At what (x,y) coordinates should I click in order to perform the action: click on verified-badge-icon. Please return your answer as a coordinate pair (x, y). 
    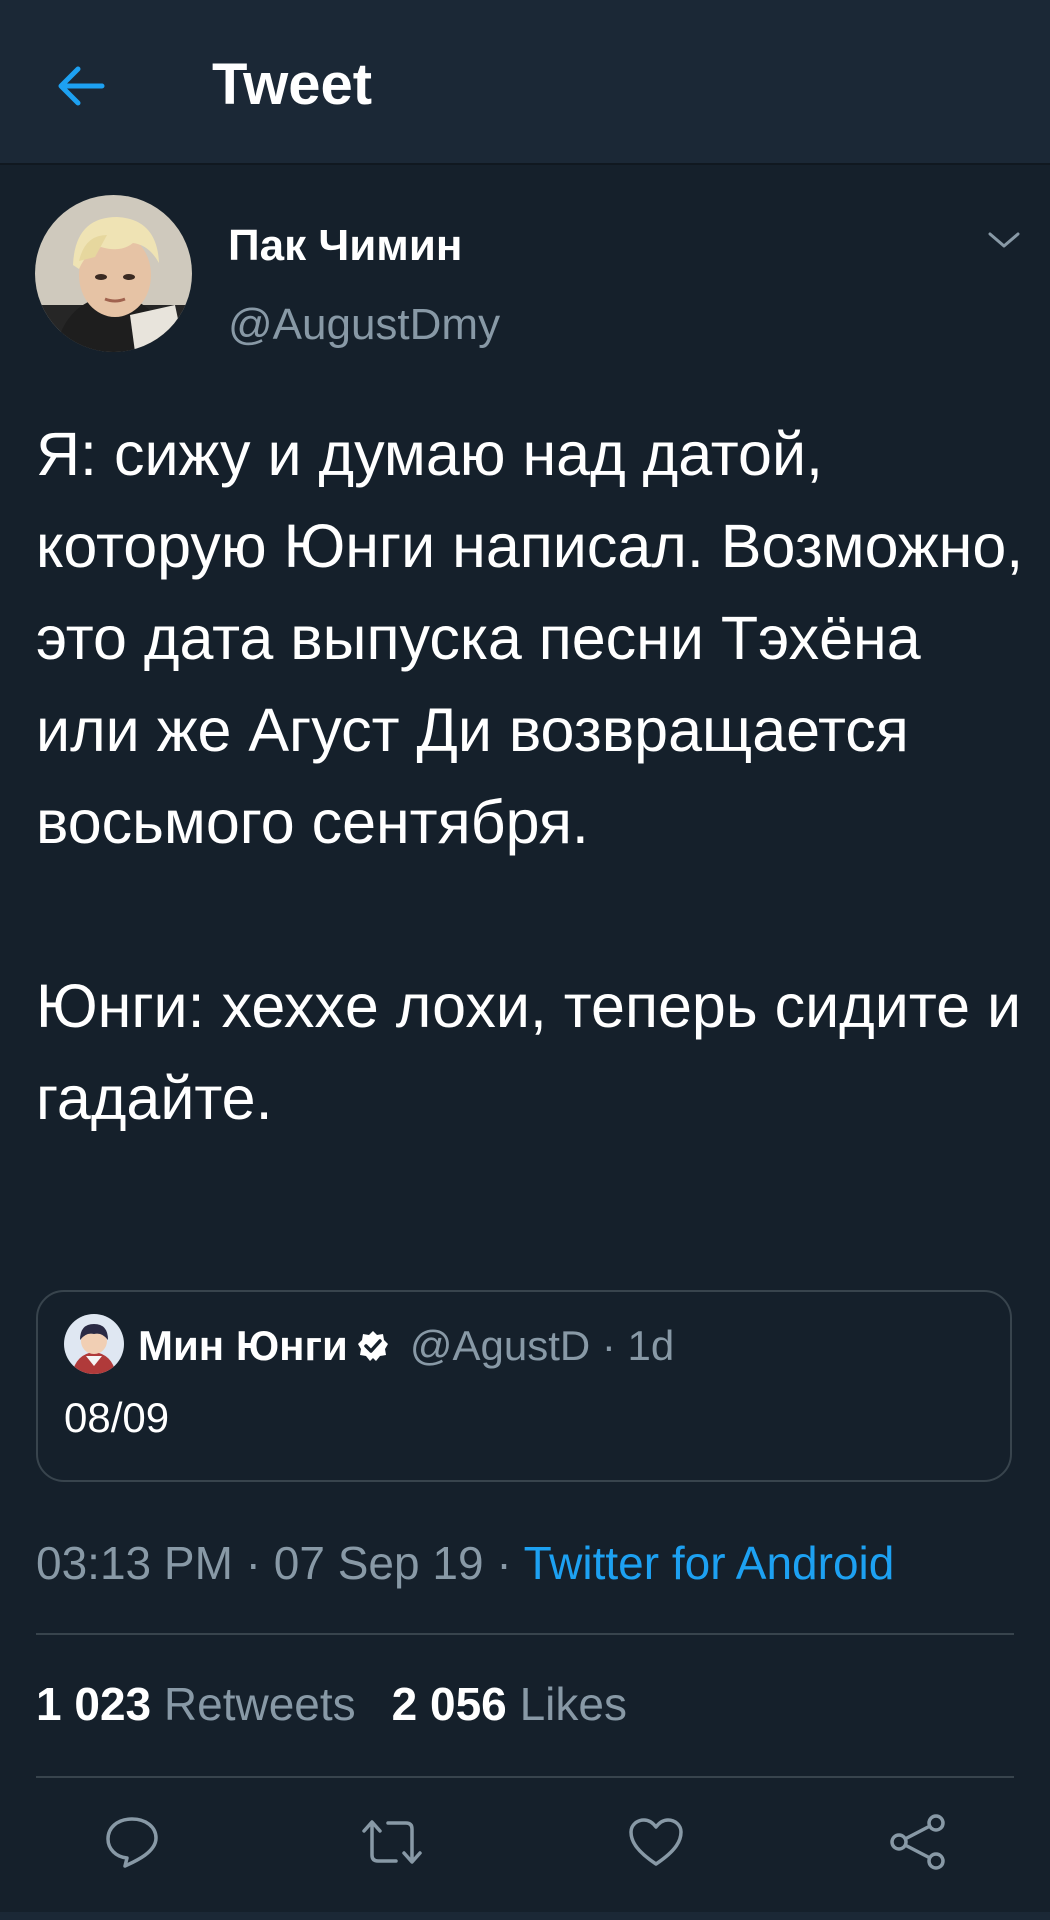
    Looking at the image, I should click on (373, 1346).